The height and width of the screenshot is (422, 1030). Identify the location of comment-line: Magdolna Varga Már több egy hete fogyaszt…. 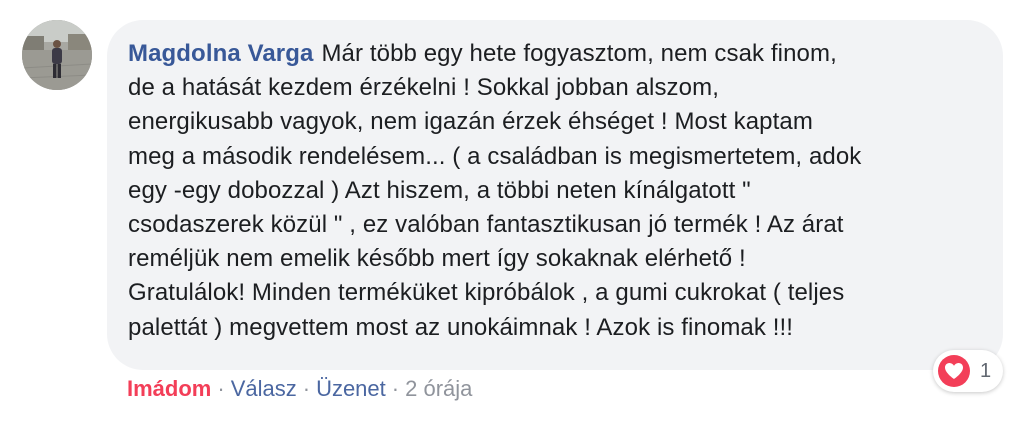
(556, 54).